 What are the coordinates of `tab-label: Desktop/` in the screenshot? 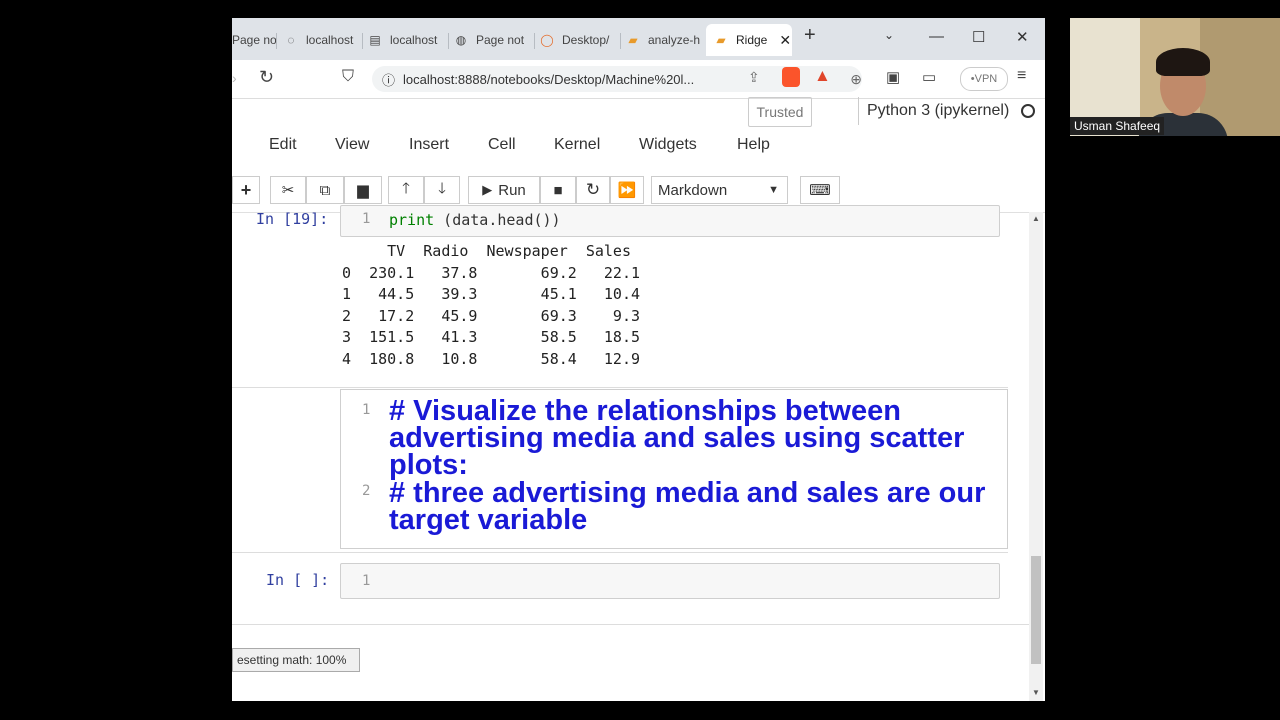 It's located at (586, 40).